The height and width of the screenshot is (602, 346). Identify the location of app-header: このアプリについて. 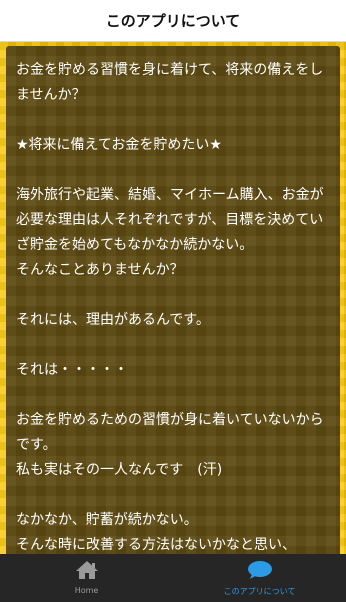
(173, 21).